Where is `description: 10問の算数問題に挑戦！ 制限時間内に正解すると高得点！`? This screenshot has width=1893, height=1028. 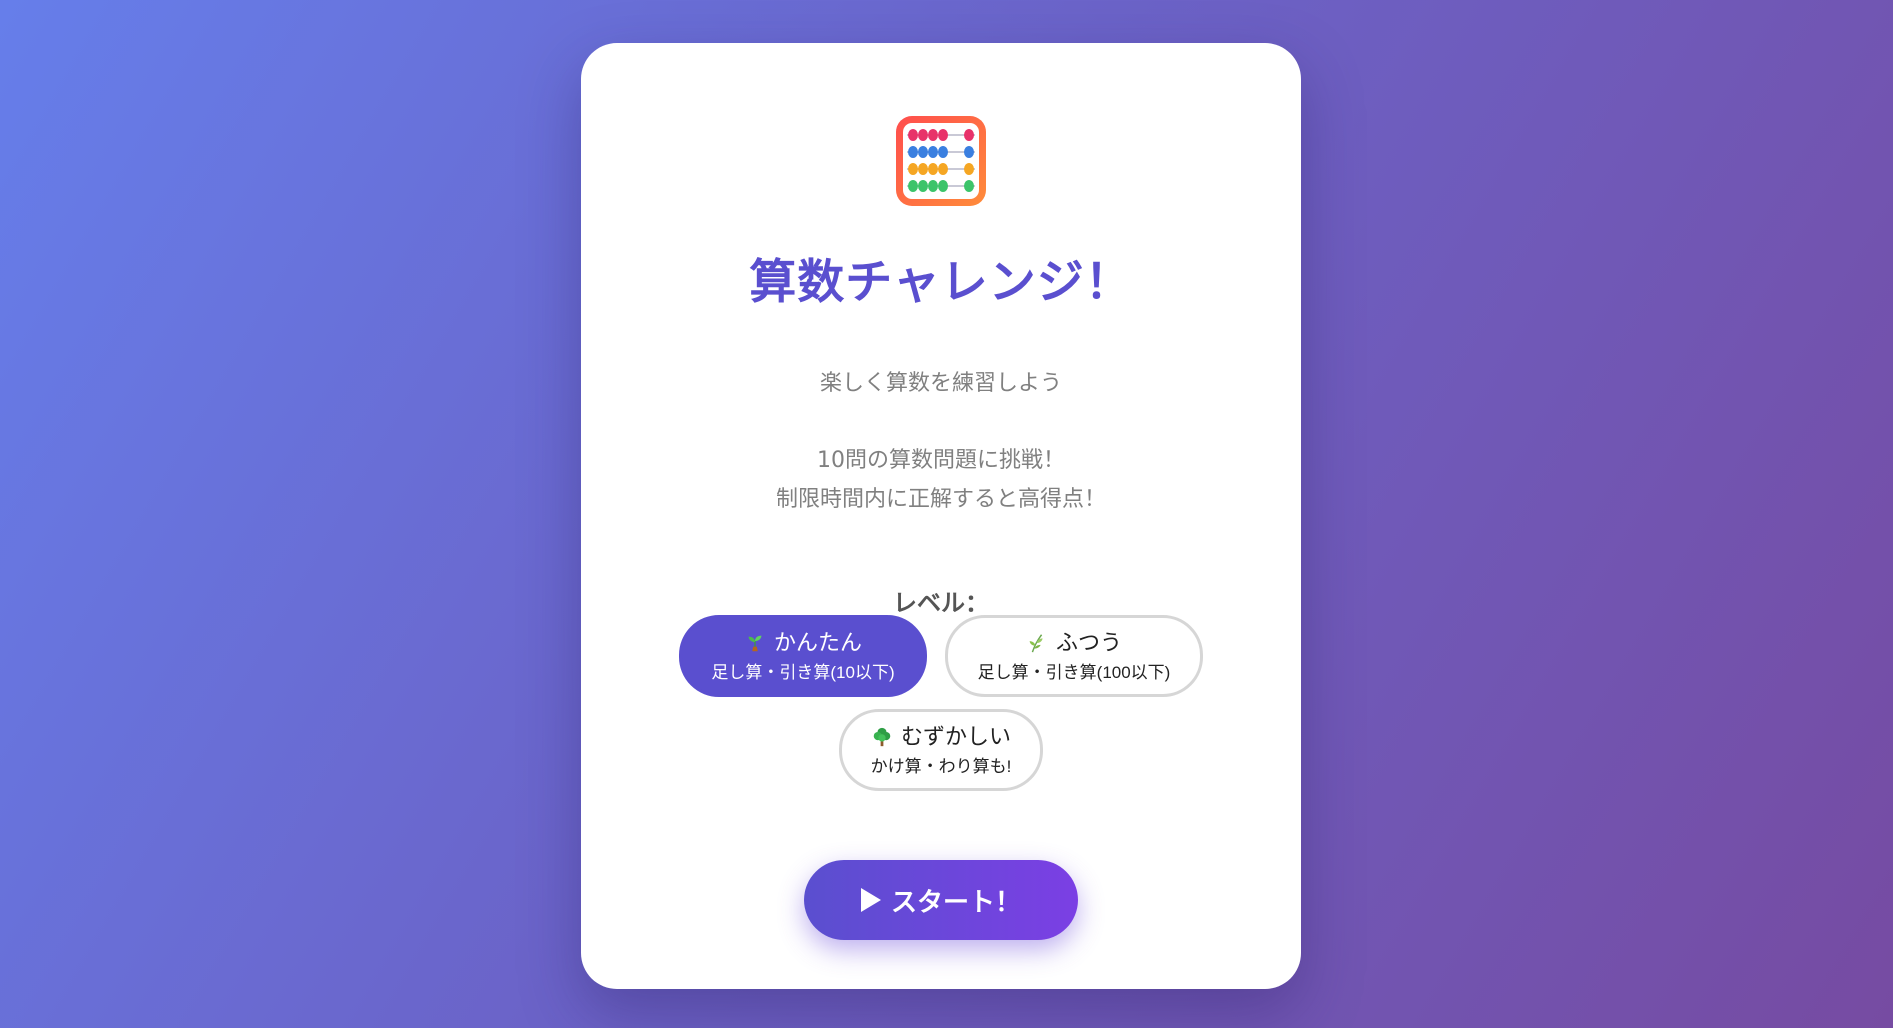
description: 10問の算数問題に挑戦！ 制限時間内に正解すると高得点！ is located at coordinates (941, 480).